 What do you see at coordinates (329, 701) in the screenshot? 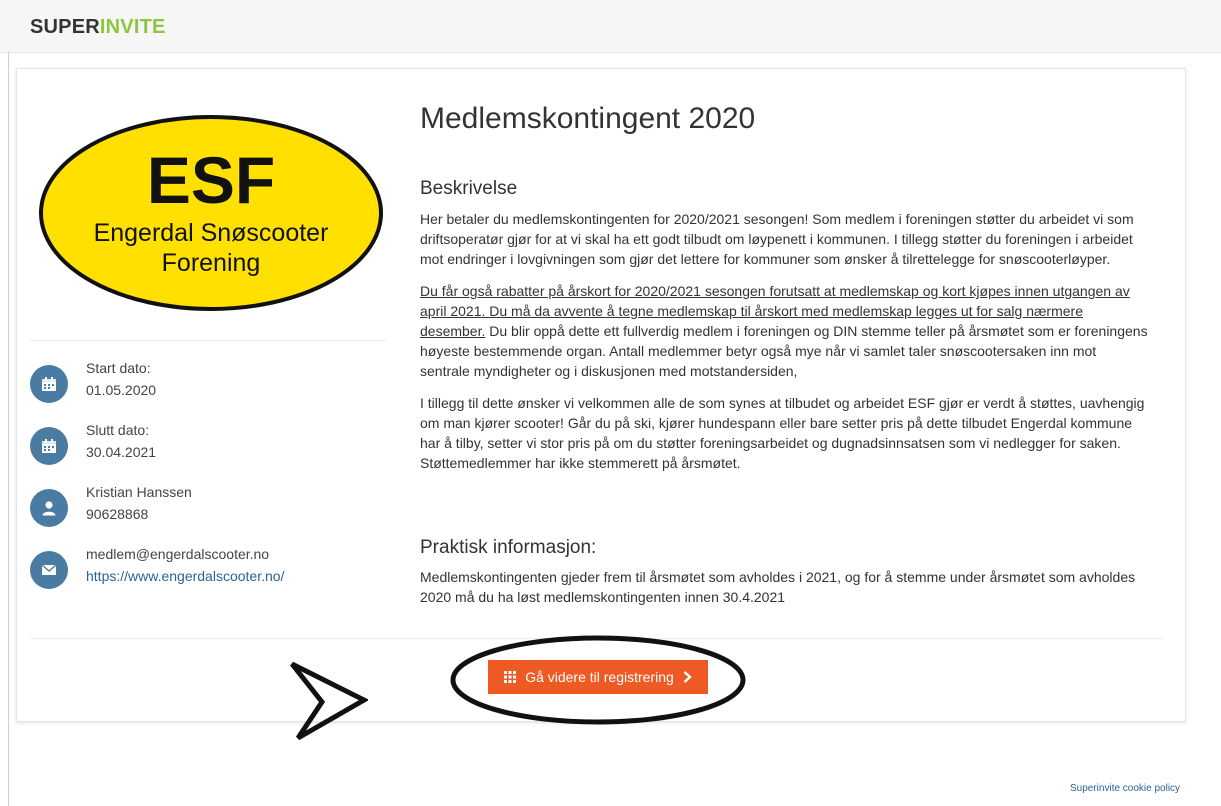
I see `pointer-arrow-annotation` at bounding box center [329, 701].